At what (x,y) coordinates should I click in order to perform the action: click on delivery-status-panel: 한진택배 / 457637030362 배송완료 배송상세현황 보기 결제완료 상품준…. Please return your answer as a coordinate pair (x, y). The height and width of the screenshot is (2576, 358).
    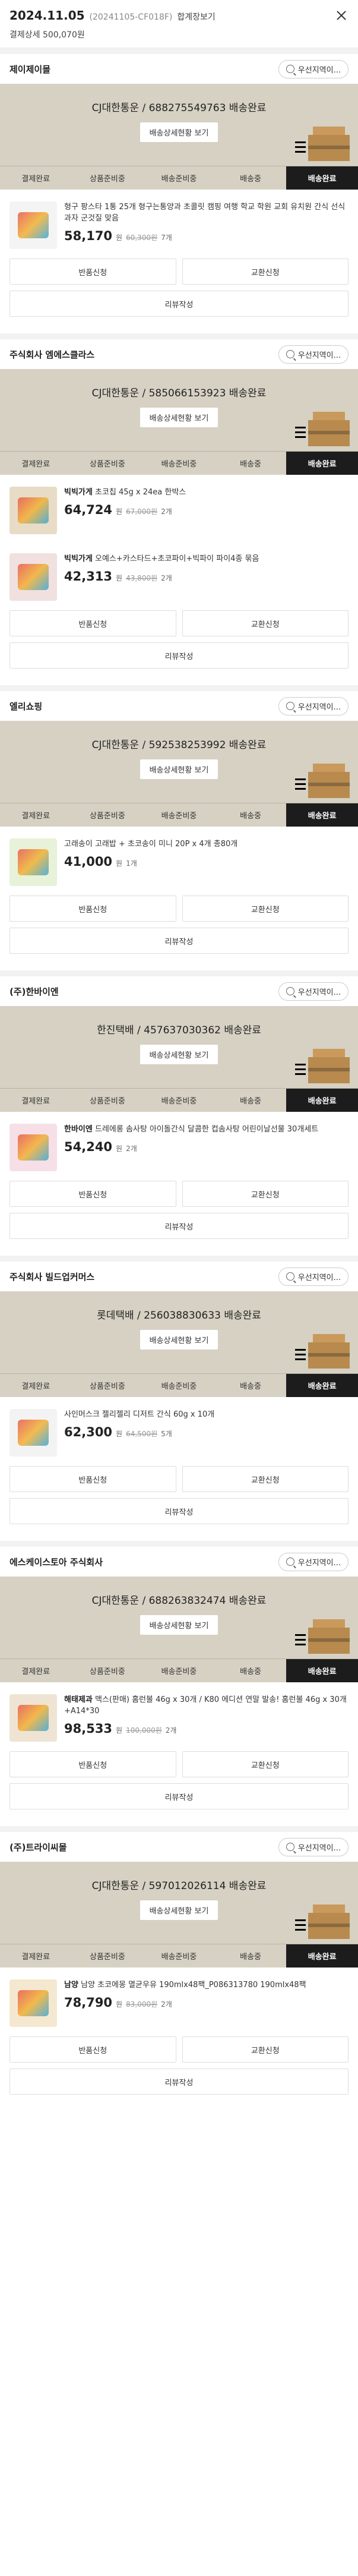
    Looking at the image, I should click on (179, 1059).